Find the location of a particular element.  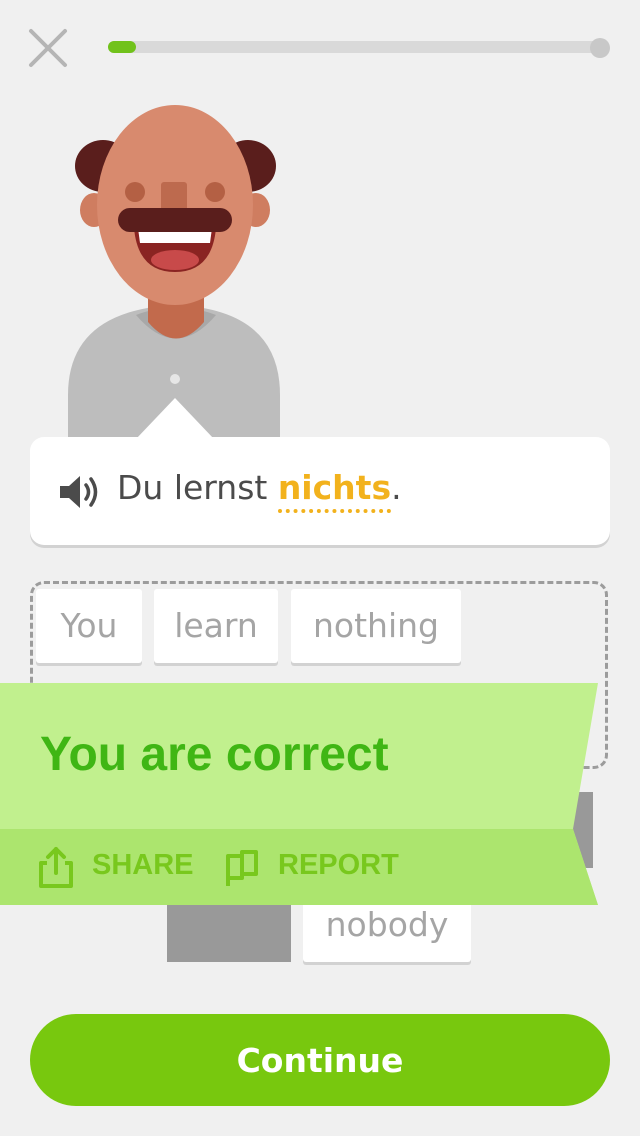

character-illustration is located at coordinates (174, 272).